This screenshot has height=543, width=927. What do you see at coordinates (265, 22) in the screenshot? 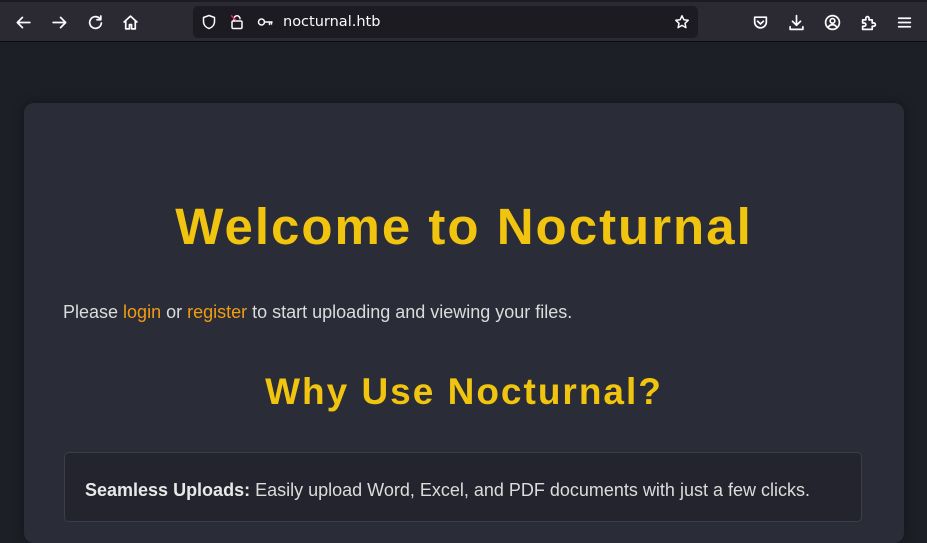
I see `key-icon` at bounding box center [265, 22].